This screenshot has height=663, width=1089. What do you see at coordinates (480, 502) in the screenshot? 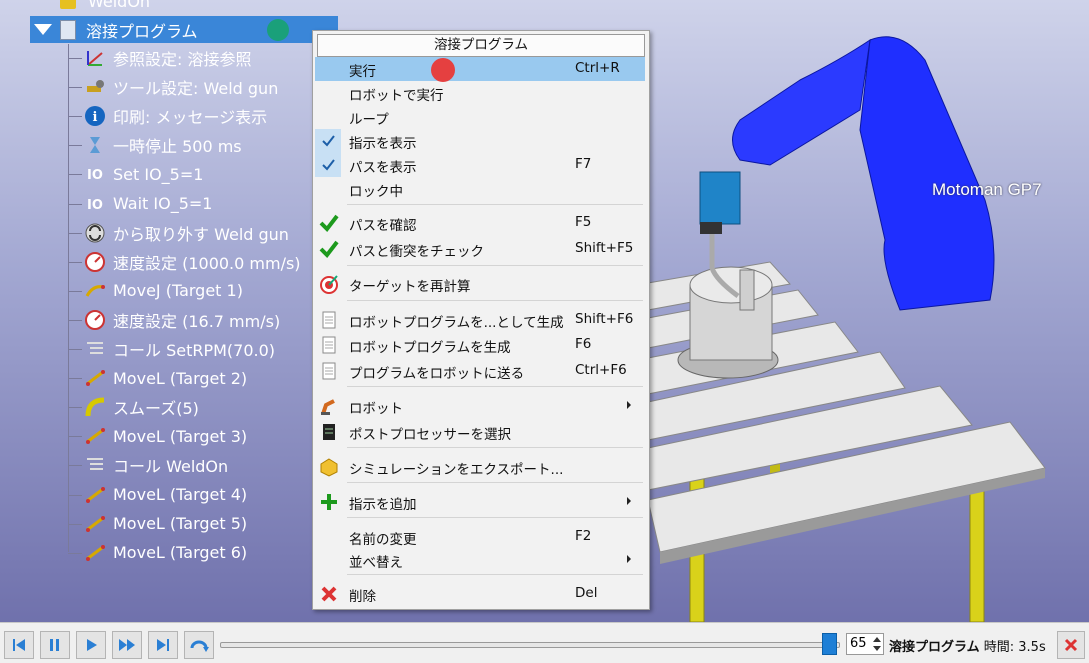
I see `menu-item: 指示を追加` at bounding box center [480, 502].